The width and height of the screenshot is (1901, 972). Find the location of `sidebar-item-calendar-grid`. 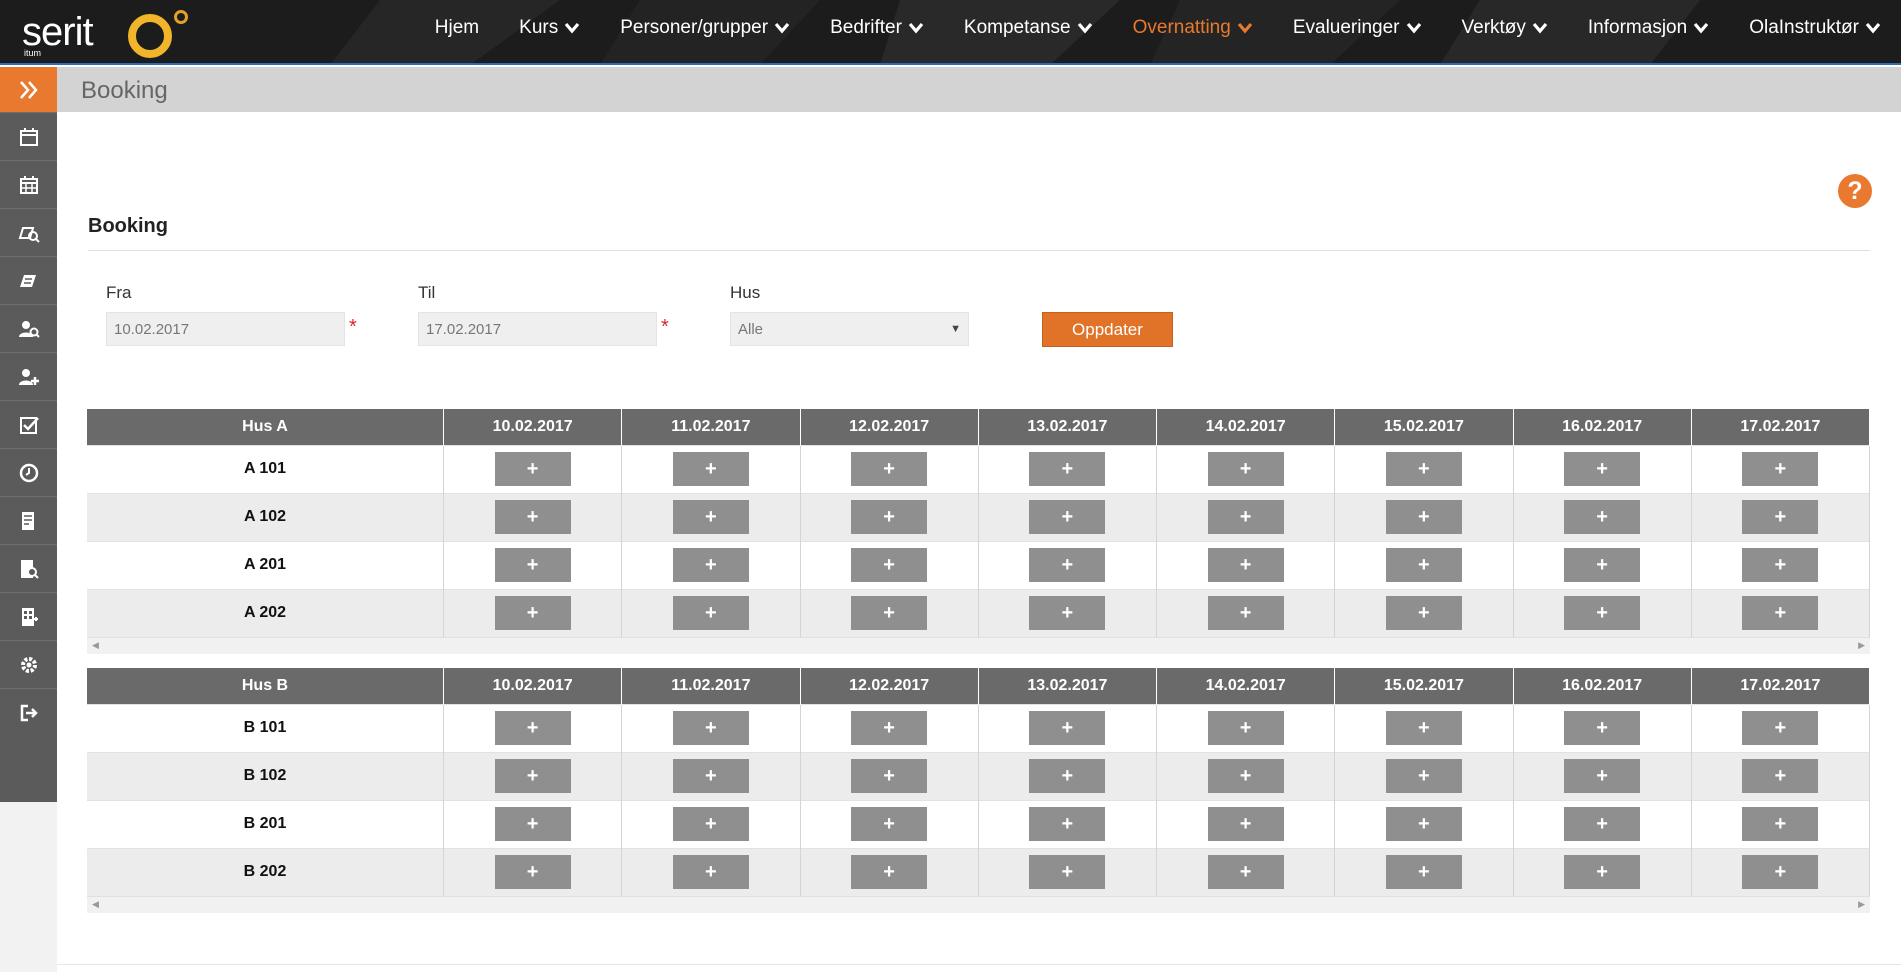

sidebar-item-calendar-grid is located at coordinates (28, 184).